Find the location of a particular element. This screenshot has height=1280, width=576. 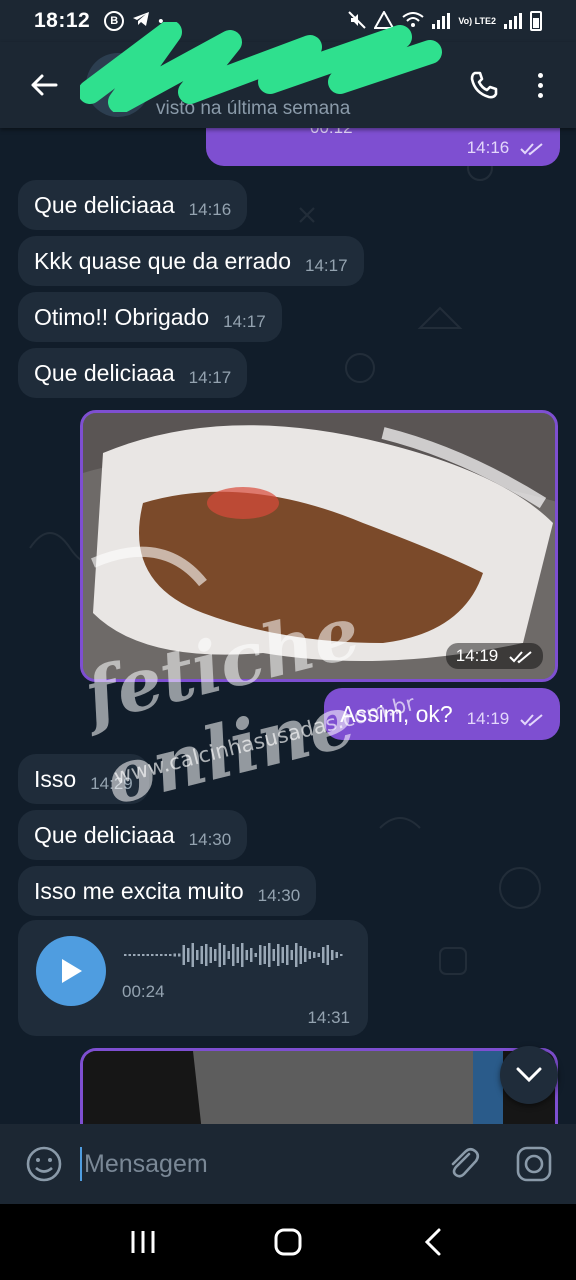

incoming-voice-message: 00:24 14:31 is located at coordinates (193, 978).